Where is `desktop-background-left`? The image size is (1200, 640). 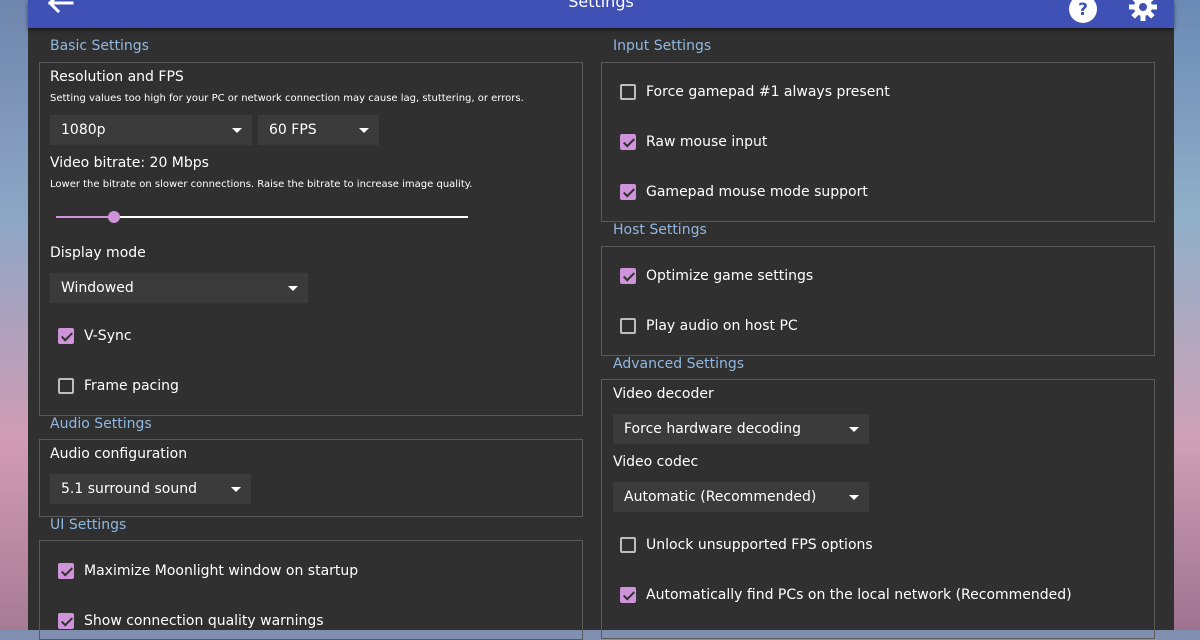
desktop-background-left is located at coordinates (14, 315).